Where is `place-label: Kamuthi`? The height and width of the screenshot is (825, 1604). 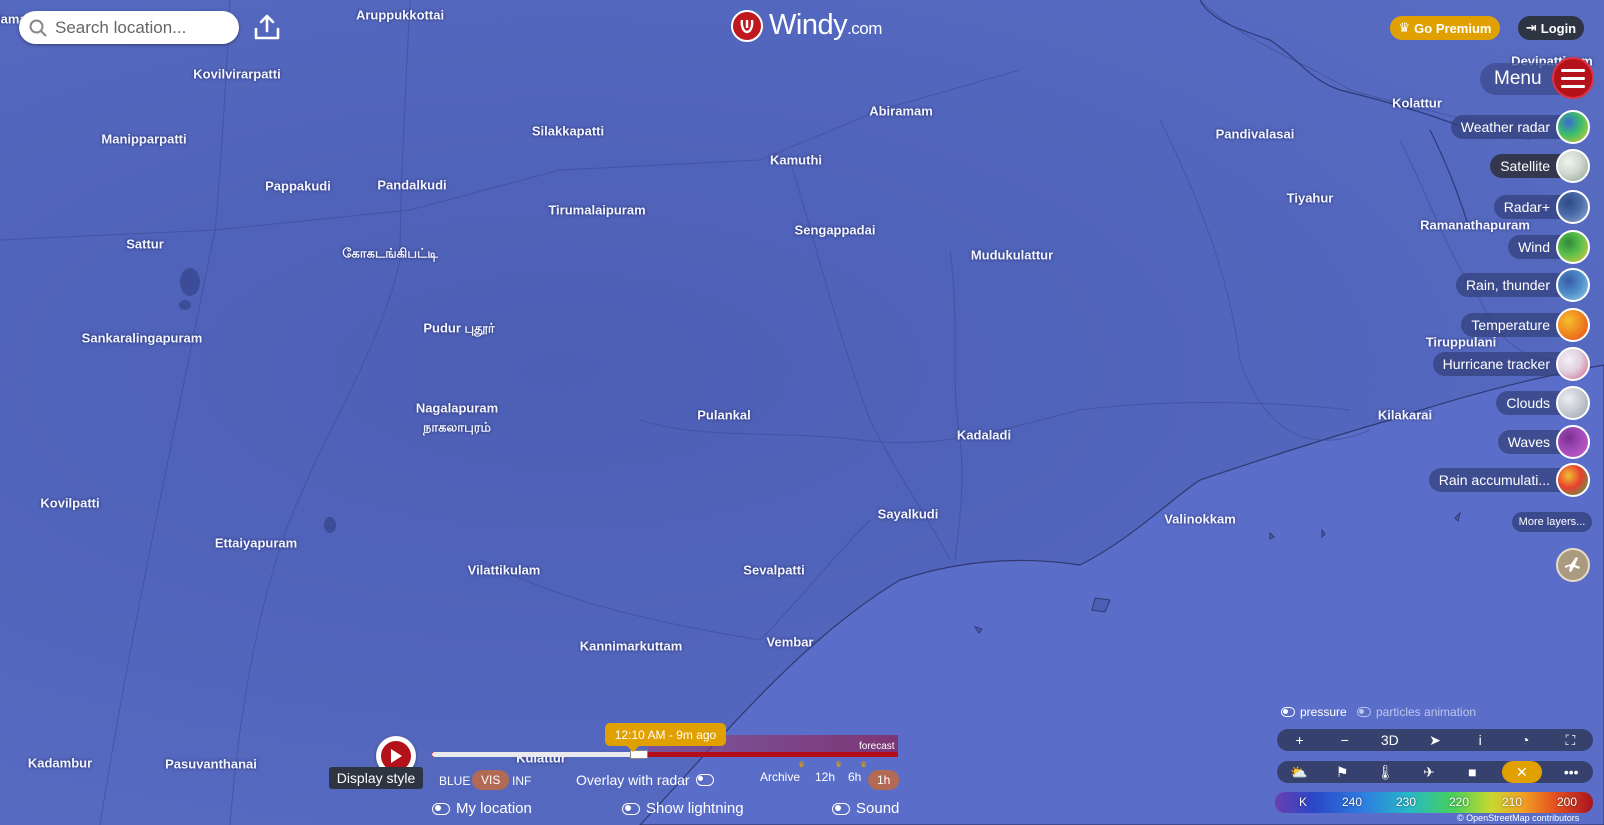 place-label: Kamuthi is located at coordinates (796, 160).